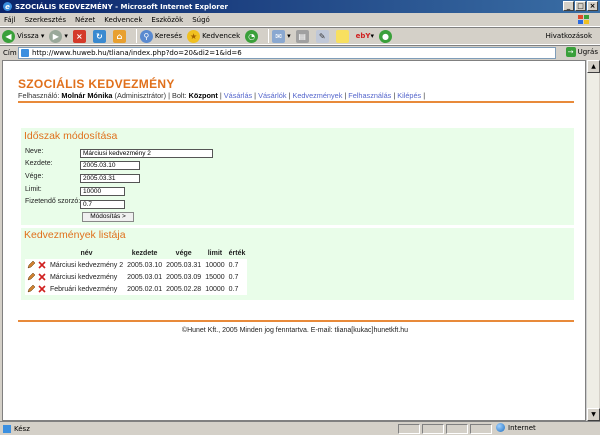 This screenshot has height=435, width=600. Describe the element at coordinates (213, 36) in the screenshot. I see `favorites-button: ★ Kedvencek` at that location.